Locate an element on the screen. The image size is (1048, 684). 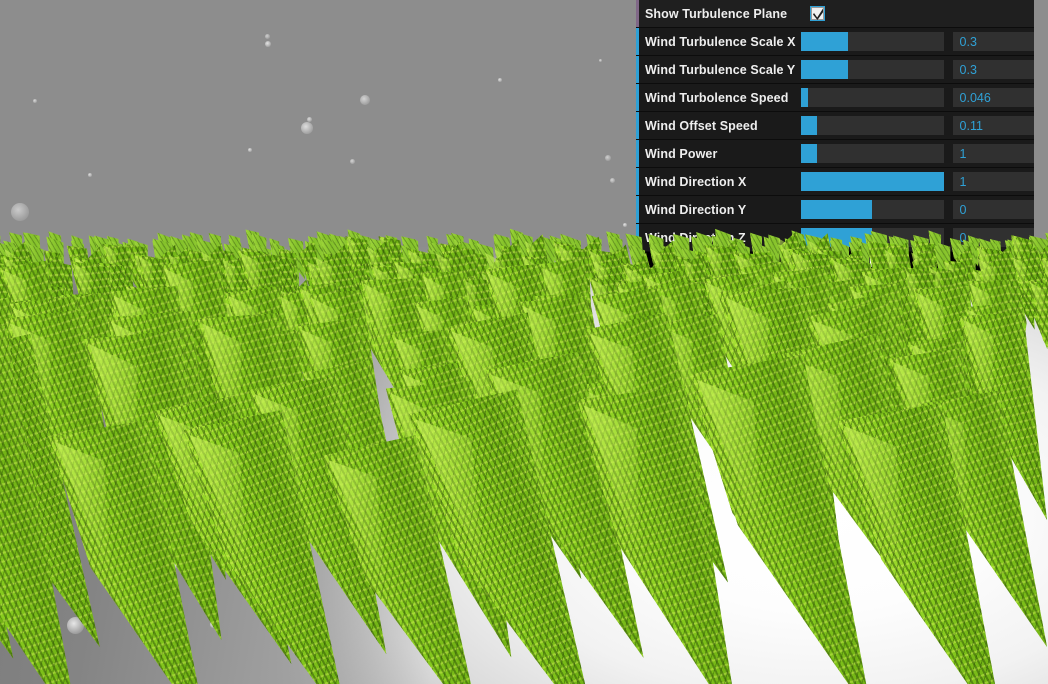
control-row-wind-direction-y: Wind Direction Y 0 is located at coordinates (835, 210).